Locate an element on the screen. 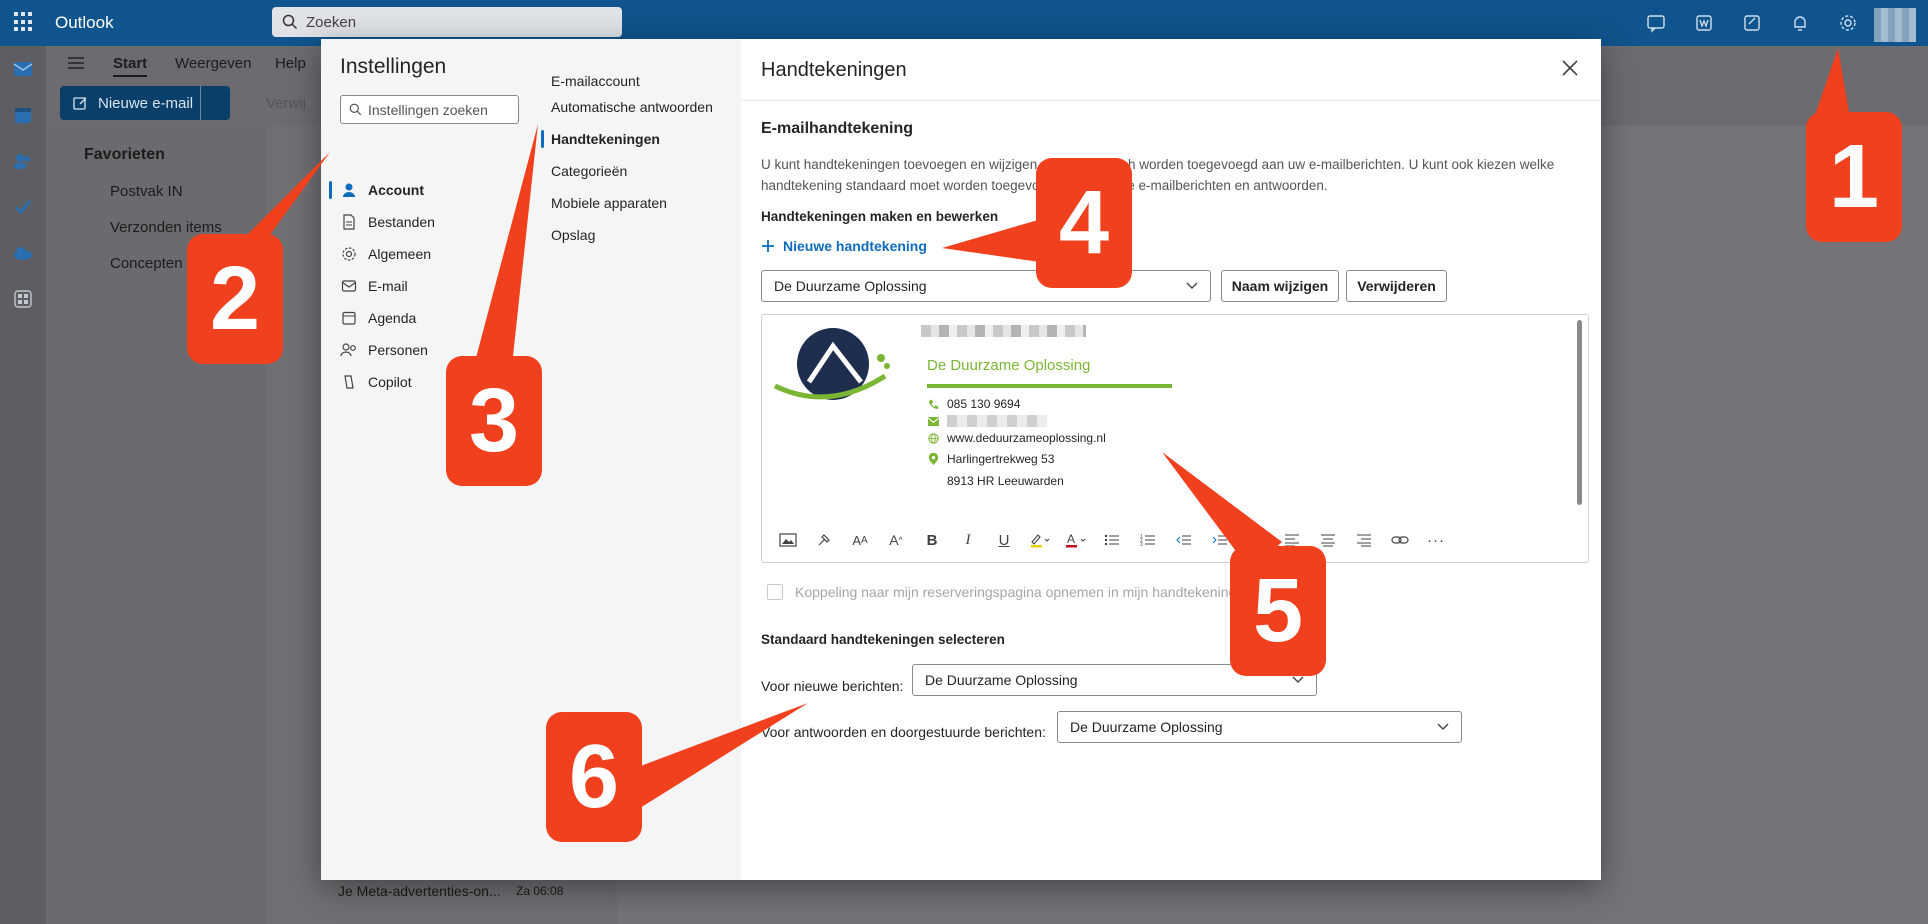 The width and height of the screenshot is (1928, 924). signature-phone: 085 130 9694 is located at coordinates (984, 404).